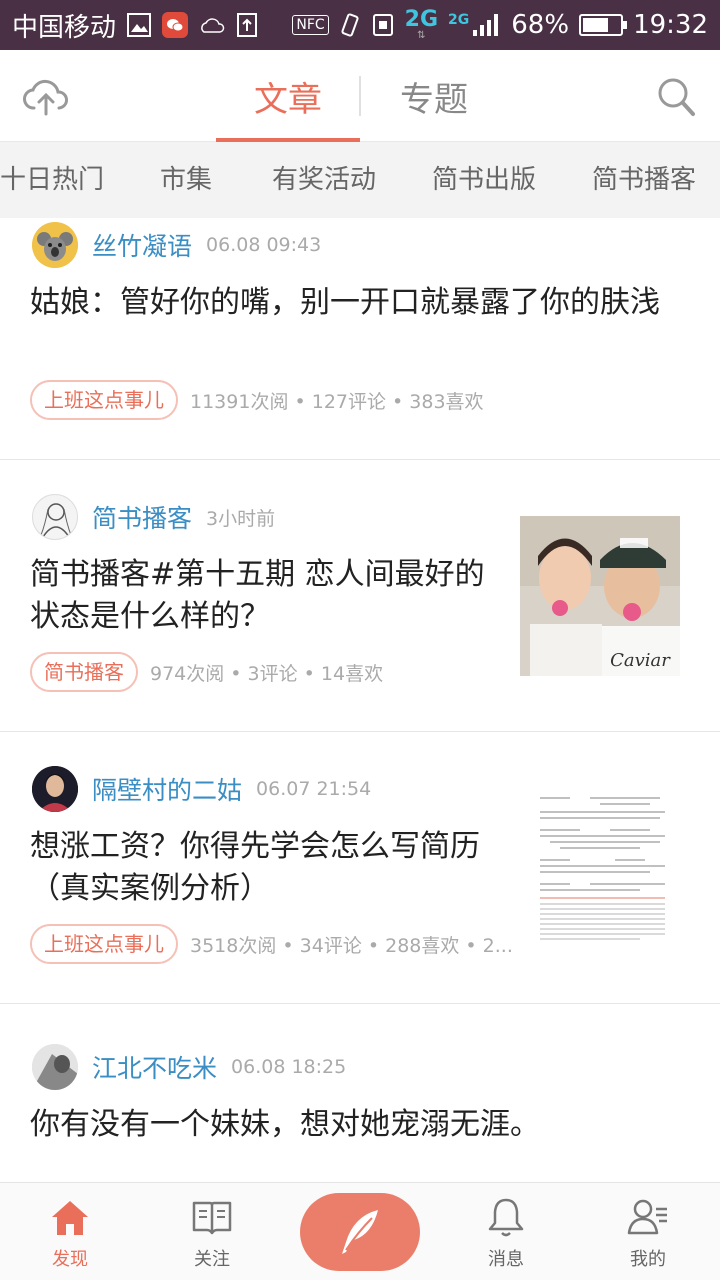  Describe the element at coordinates (484, 180) in the screenshot. I see `category-publishing: 简书出版` at that location.